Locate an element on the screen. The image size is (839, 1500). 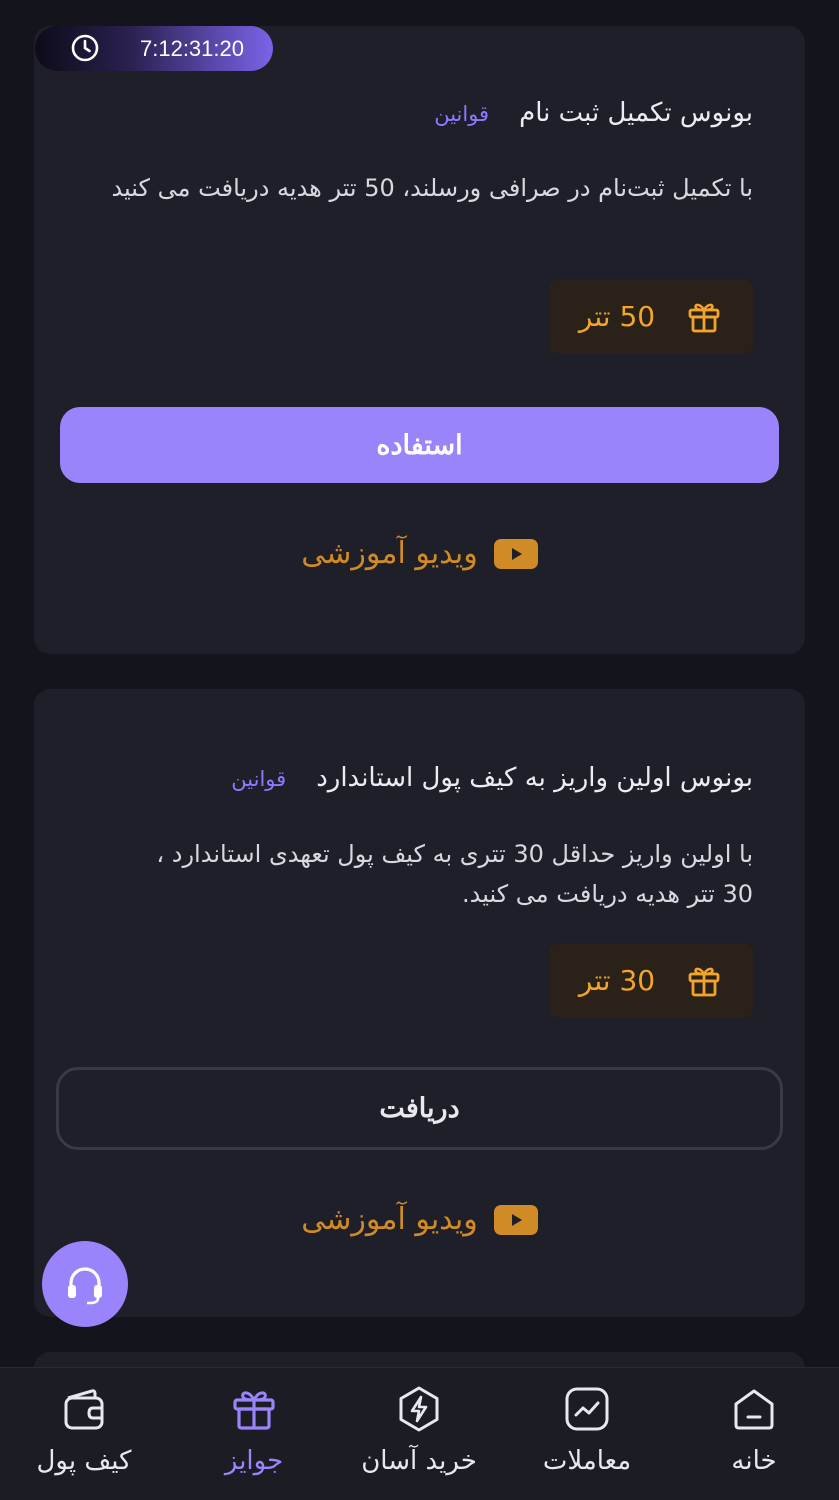
reward-badge: 30 تتر is located at coordinates (651, 980).